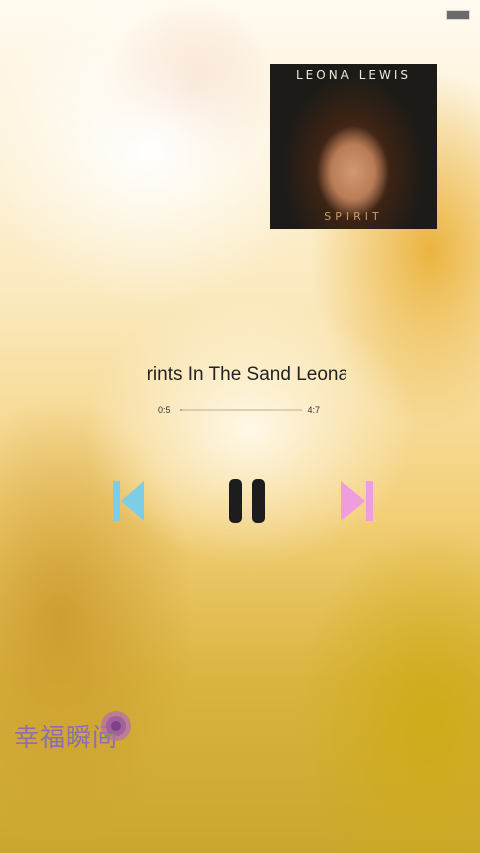  I want to click on skip-previous-icon, so click(128, 501).